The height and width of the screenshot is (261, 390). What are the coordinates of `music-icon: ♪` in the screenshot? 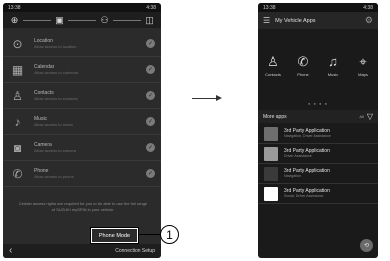 It's located at (17, 121).